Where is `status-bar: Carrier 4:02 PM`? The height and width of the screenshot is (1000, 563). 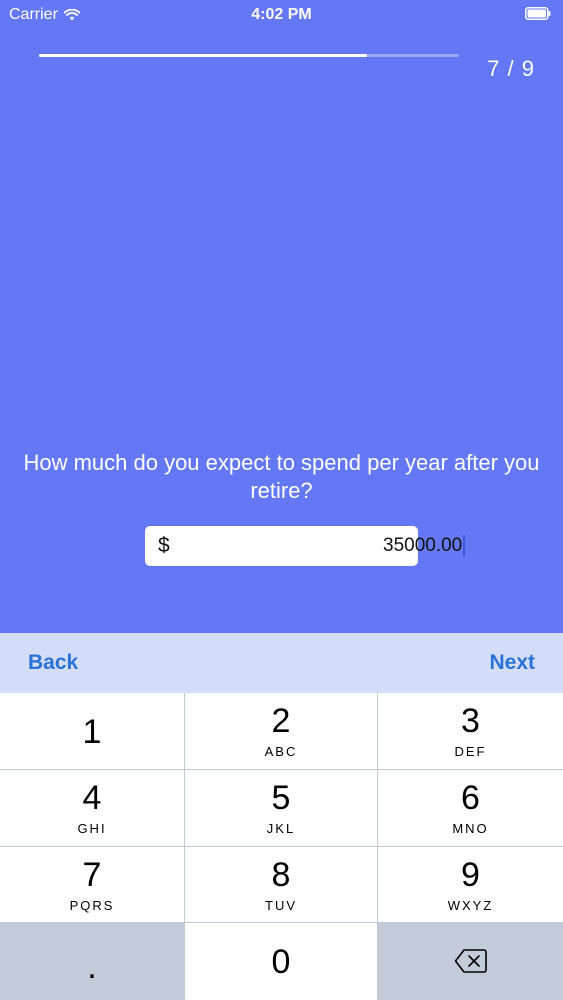
status-bar: Carrier 4:02 PM is located at coordinates (281, 15).